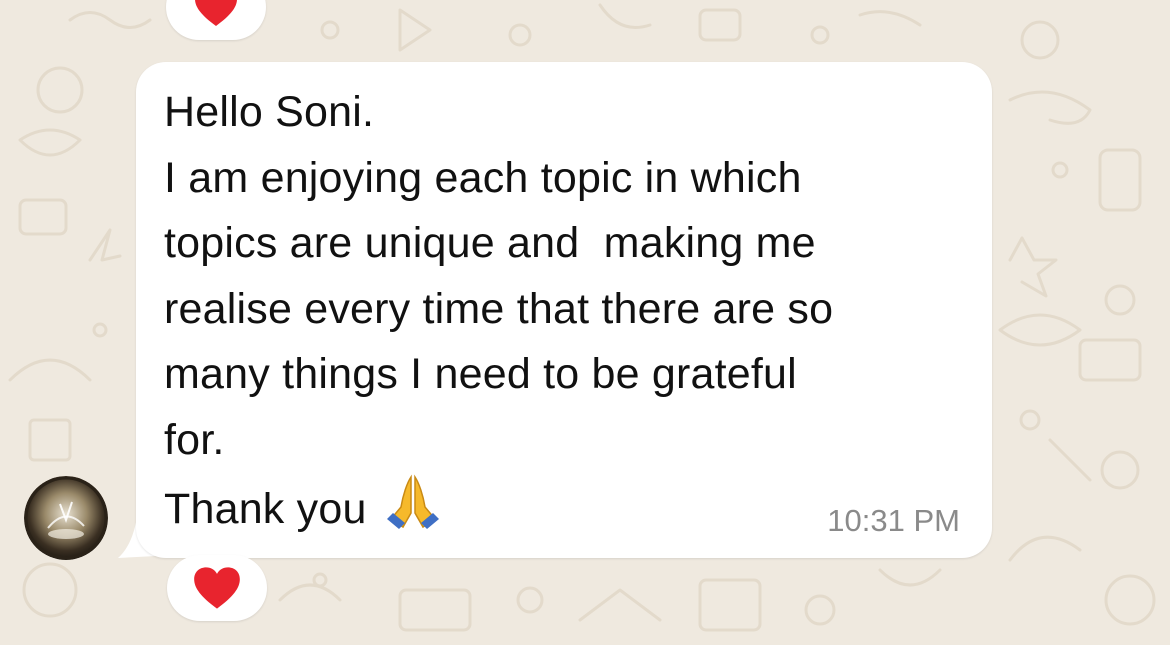 The image size is (1170, 645). I want to click on message-line: for., so click(194, 439).